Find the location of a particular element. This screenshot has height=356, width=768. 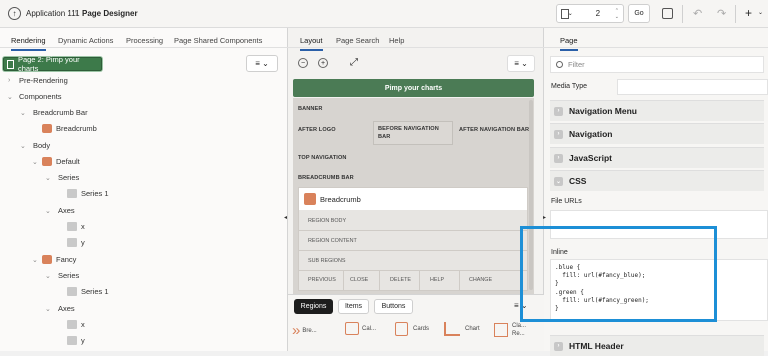

zone-previous: PREVIOUS is located at coordinates (322, 280).